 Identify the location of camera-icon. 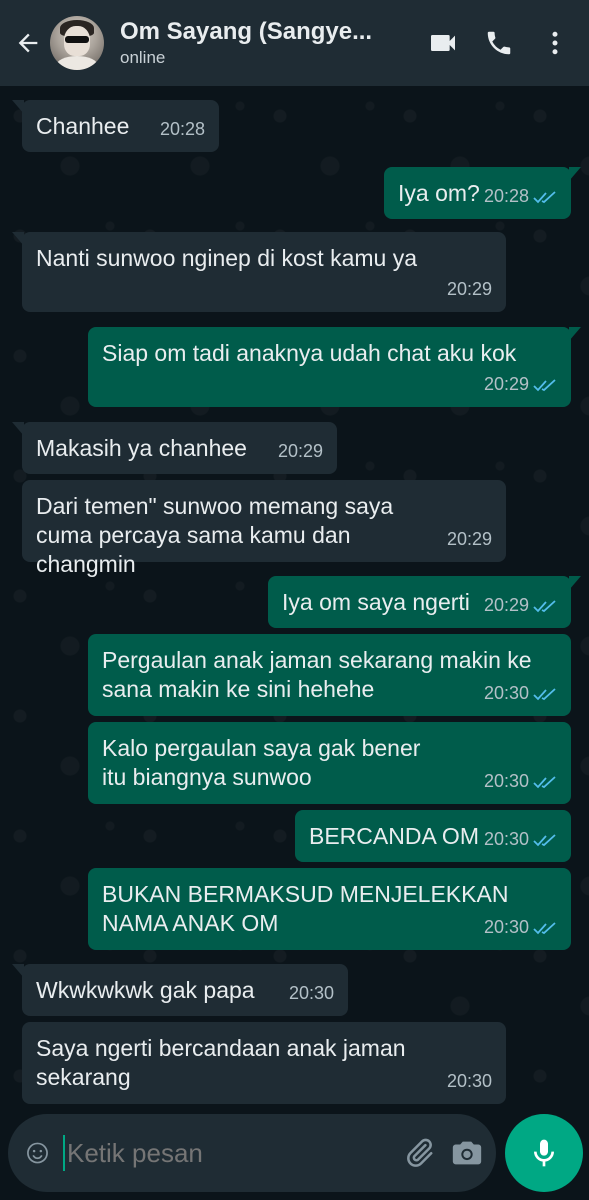
(467, 1153).